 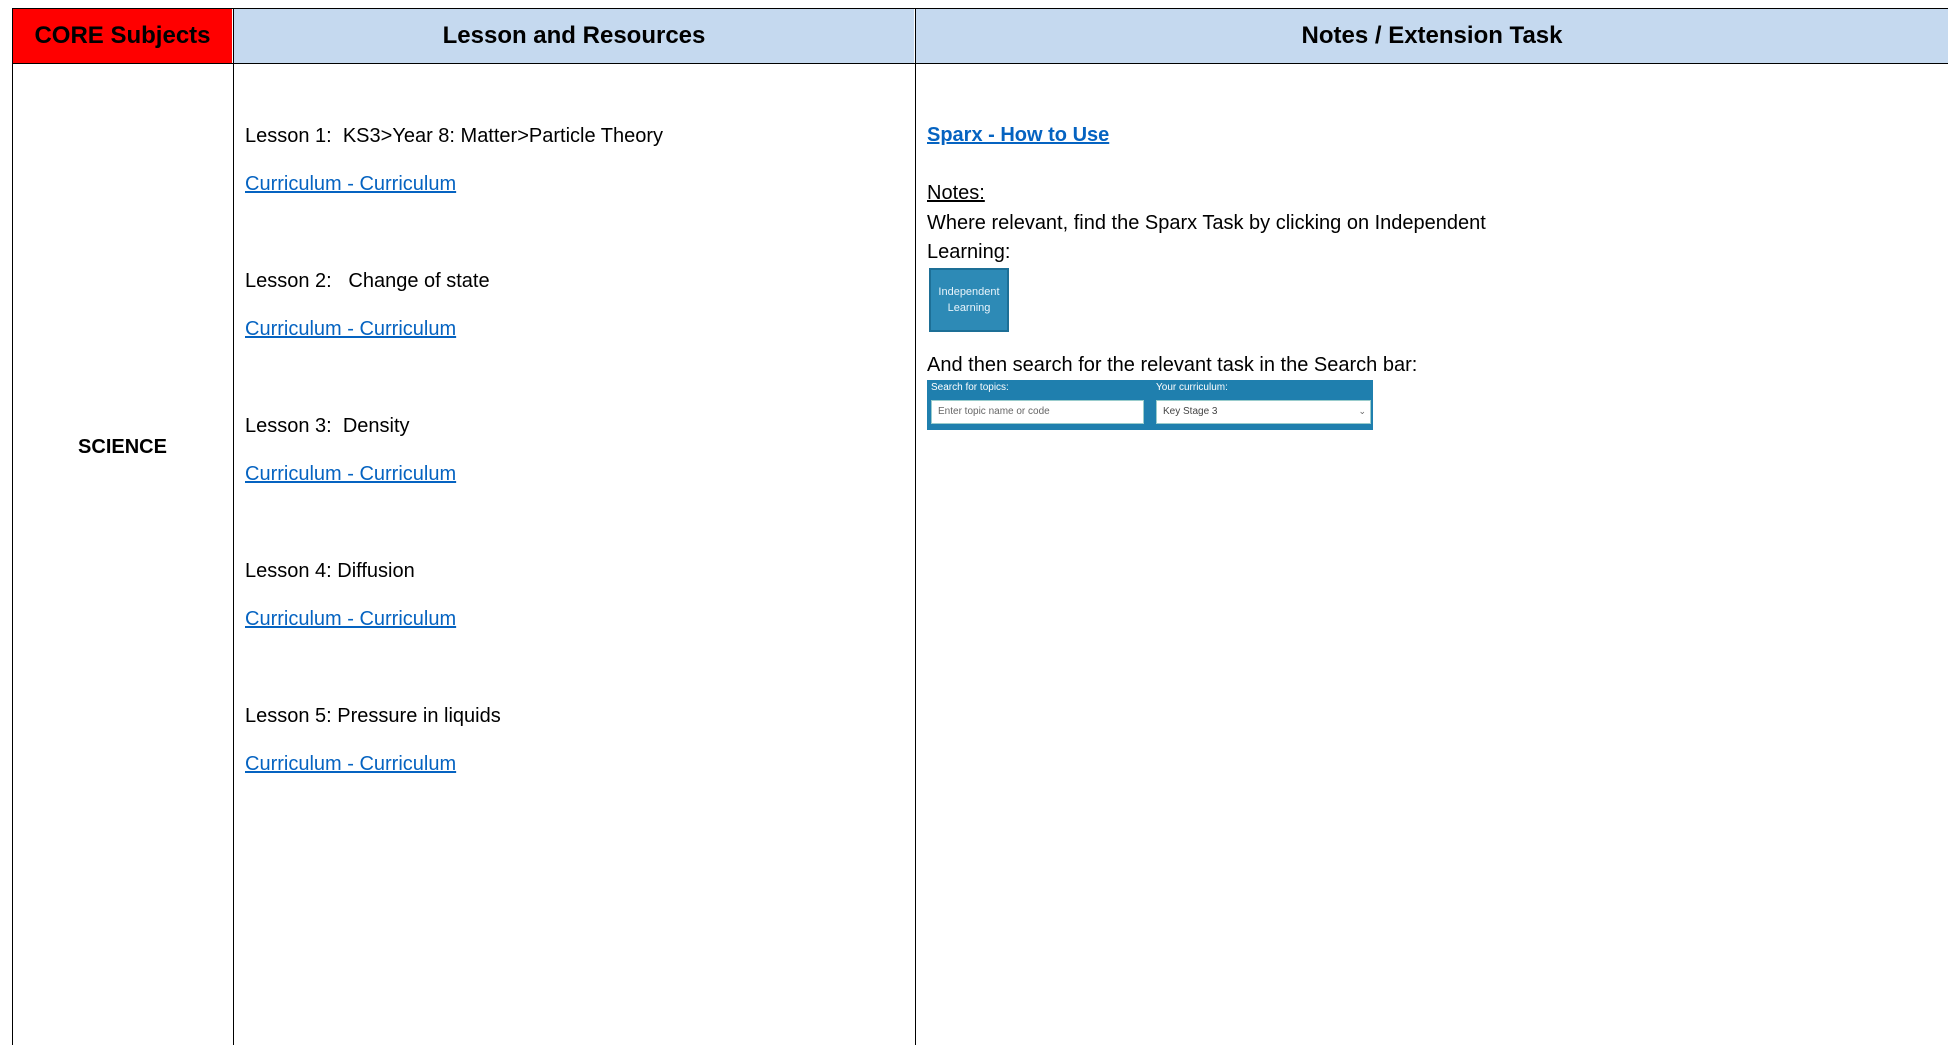 I want to click on curriculum-select-value: Key Stage 3, so click(x=1190, y=411).